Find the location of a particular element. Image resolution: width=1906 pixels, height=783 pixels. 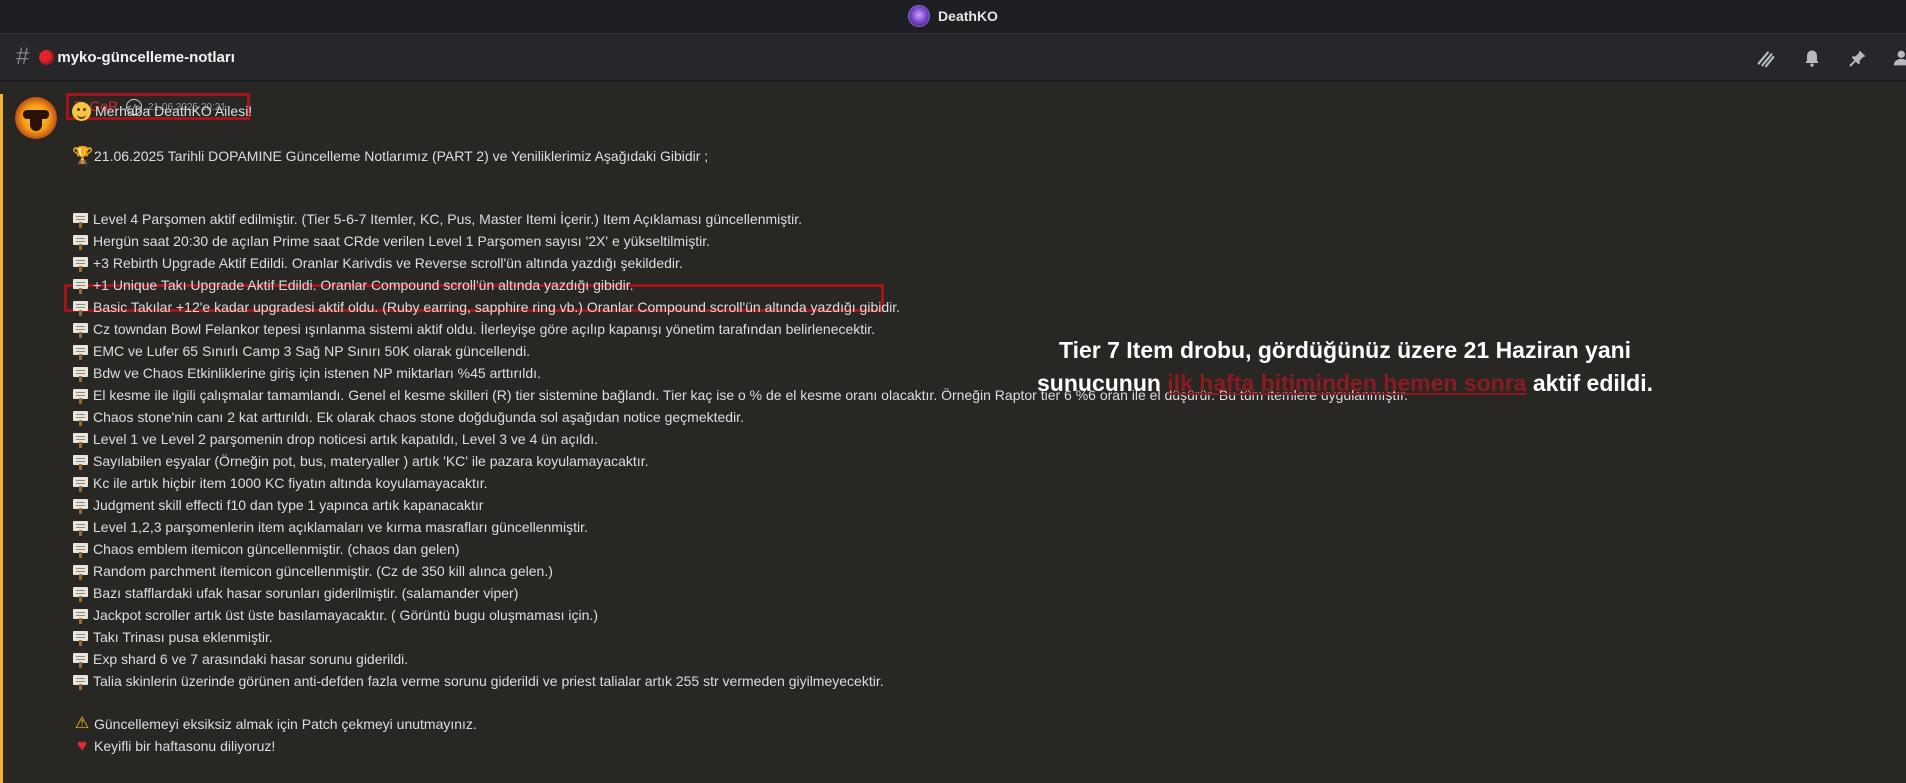

annotation-red-text: ilk hafta bitiminden hemen sonra is located at coordinates (1347, 383).